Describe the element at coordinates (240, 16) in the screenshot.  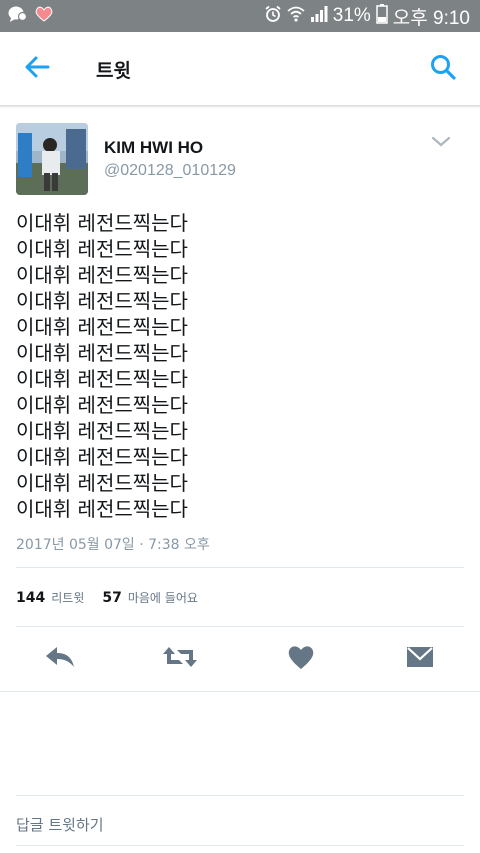
I see `status-bar: 31% 오후 9:10` at that location.